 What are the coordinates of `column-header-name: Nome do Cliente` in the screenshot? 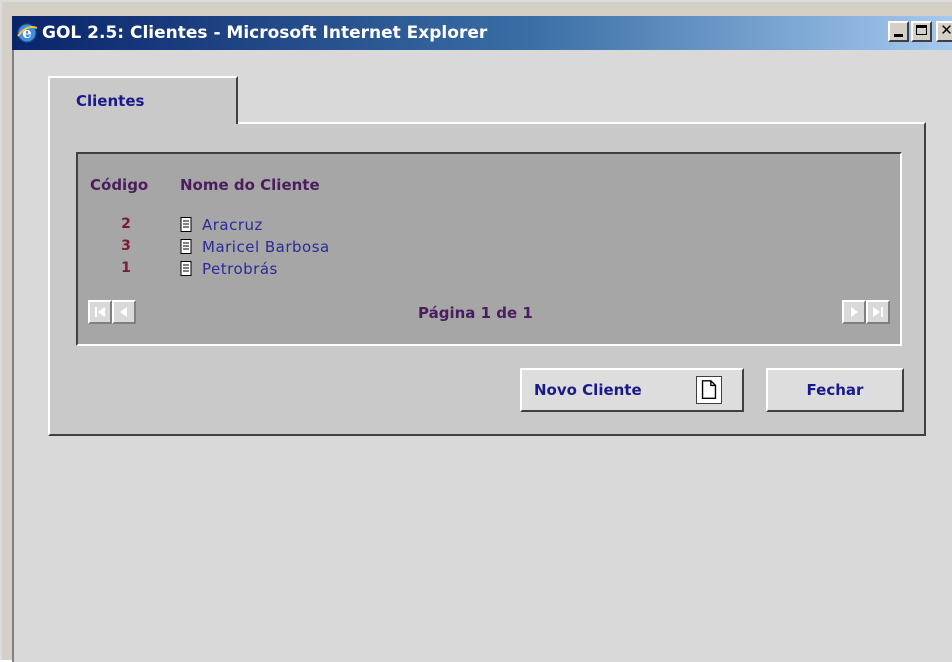 It's located at (250, 185).